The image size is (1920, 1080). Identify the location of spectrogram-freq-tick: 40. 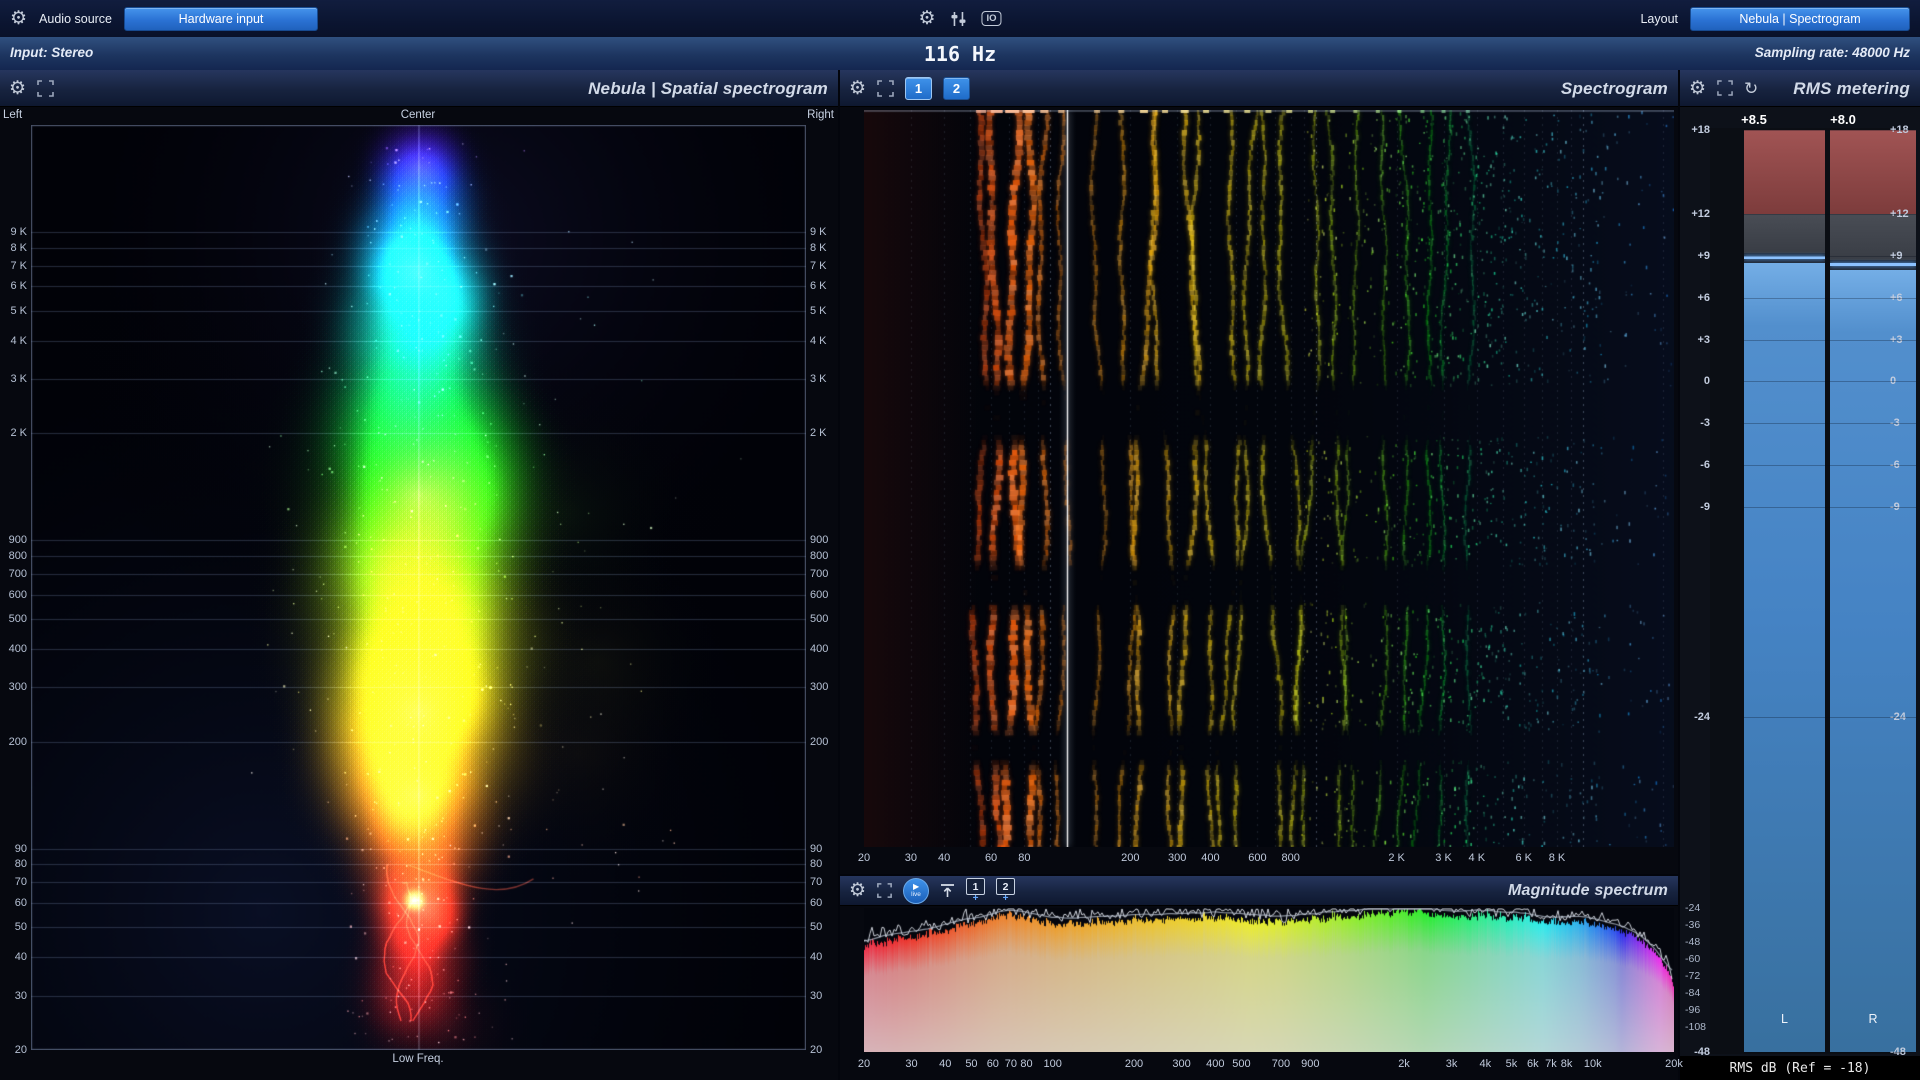
(944, 858).